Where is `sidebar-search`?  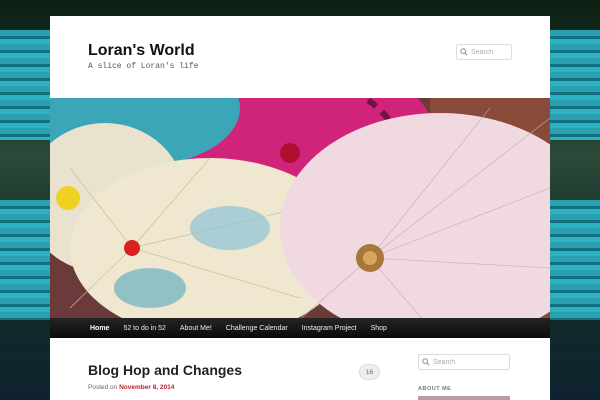 sidebar-search is located at coordinates (464, 362).